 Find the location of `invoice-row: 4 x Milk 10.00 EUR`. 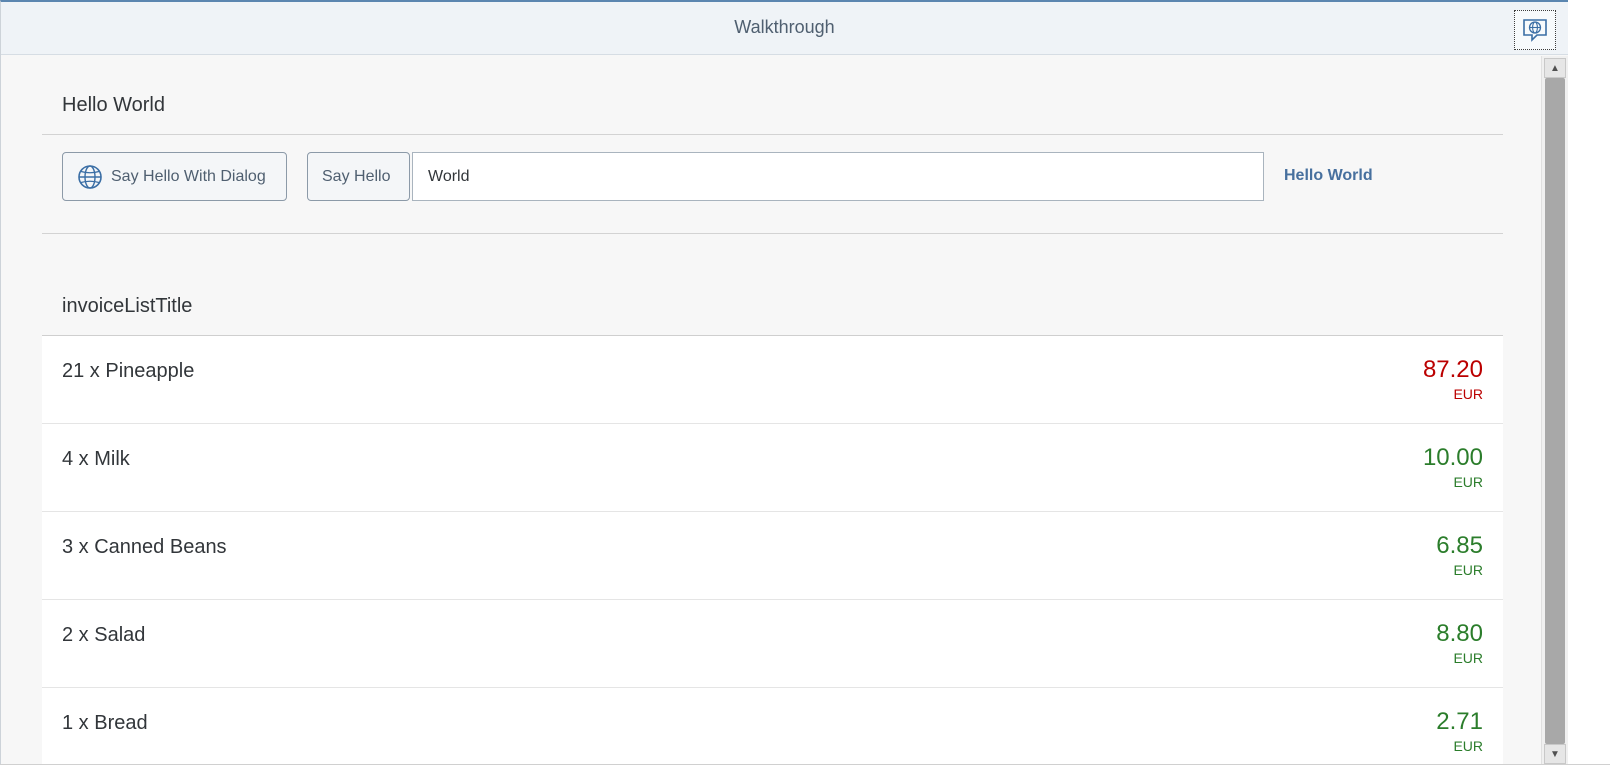

invoice-row: 4 x Milk 10.00 EUR is located at coordinates (772, 468).